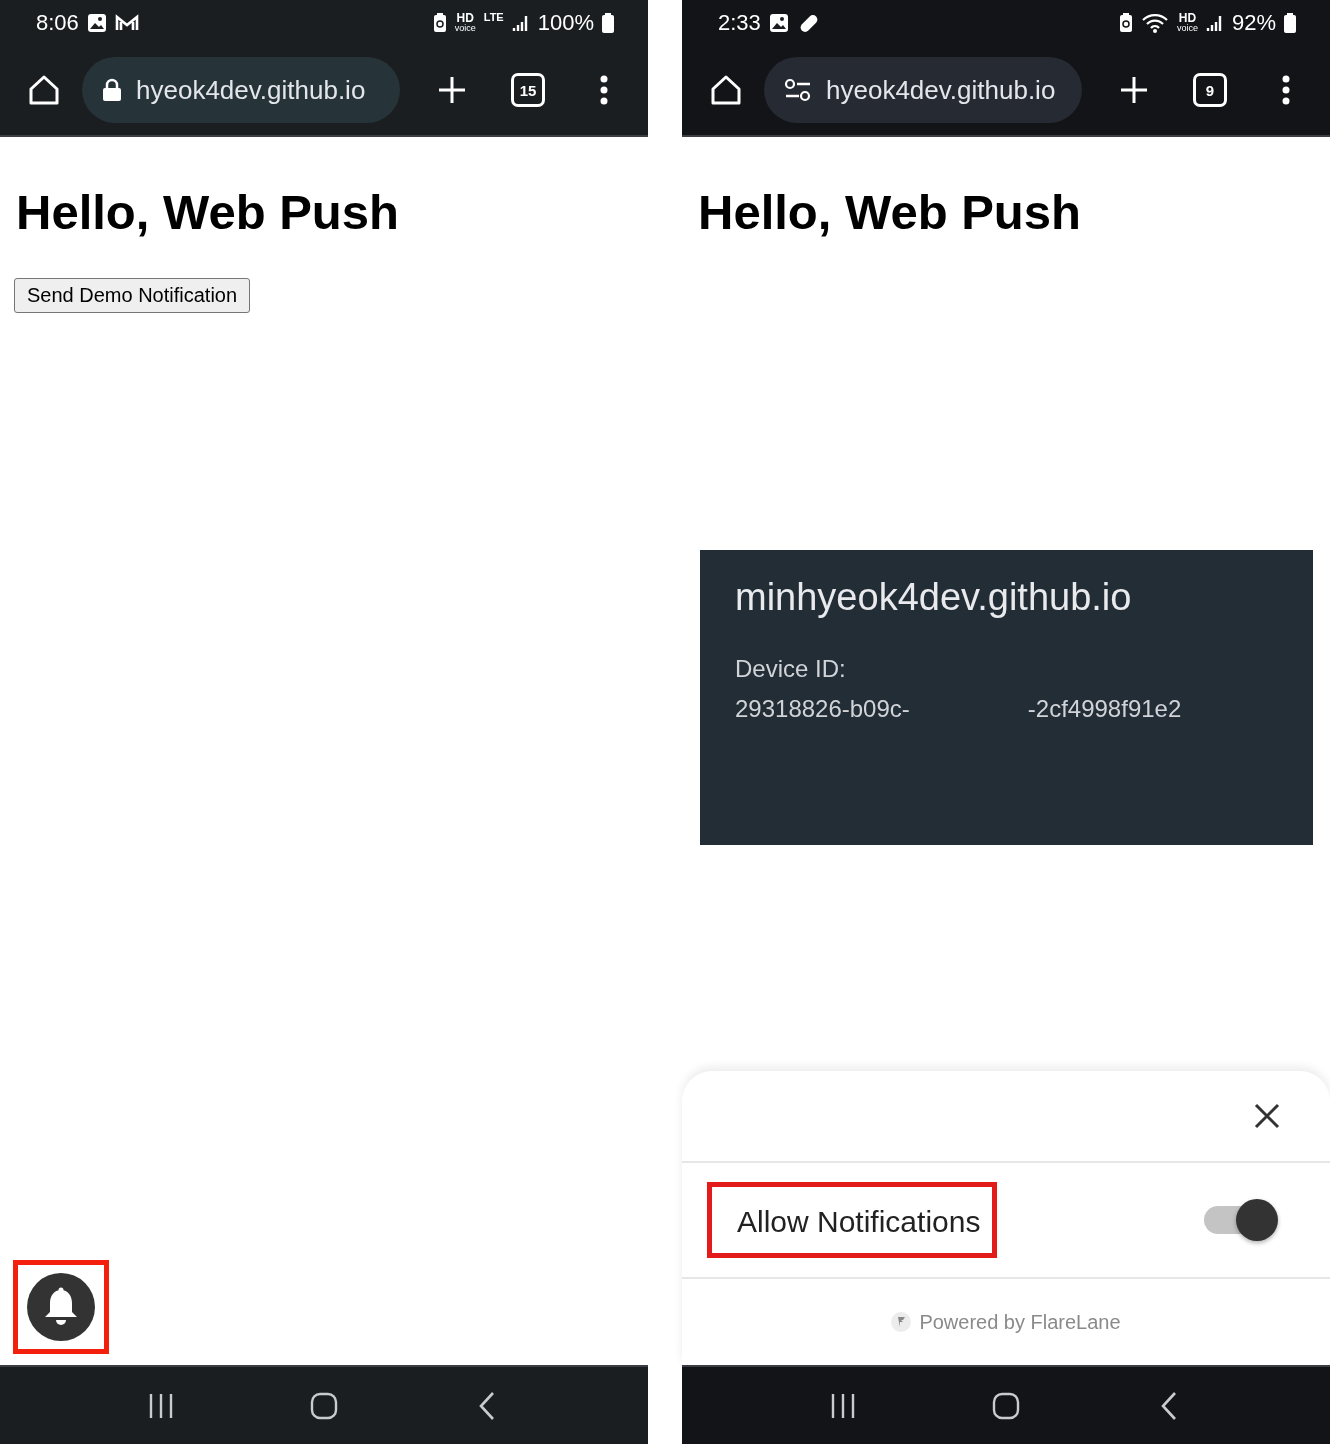  I want to click on lock-icon, so click(112, 90).